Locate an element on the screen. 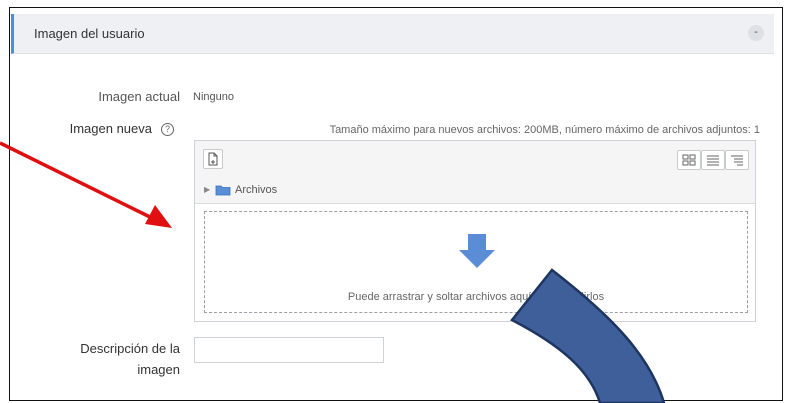 The height and width of the screenshot is (403, 786). red-arrow-annotation is located at coordinates (86, 184).